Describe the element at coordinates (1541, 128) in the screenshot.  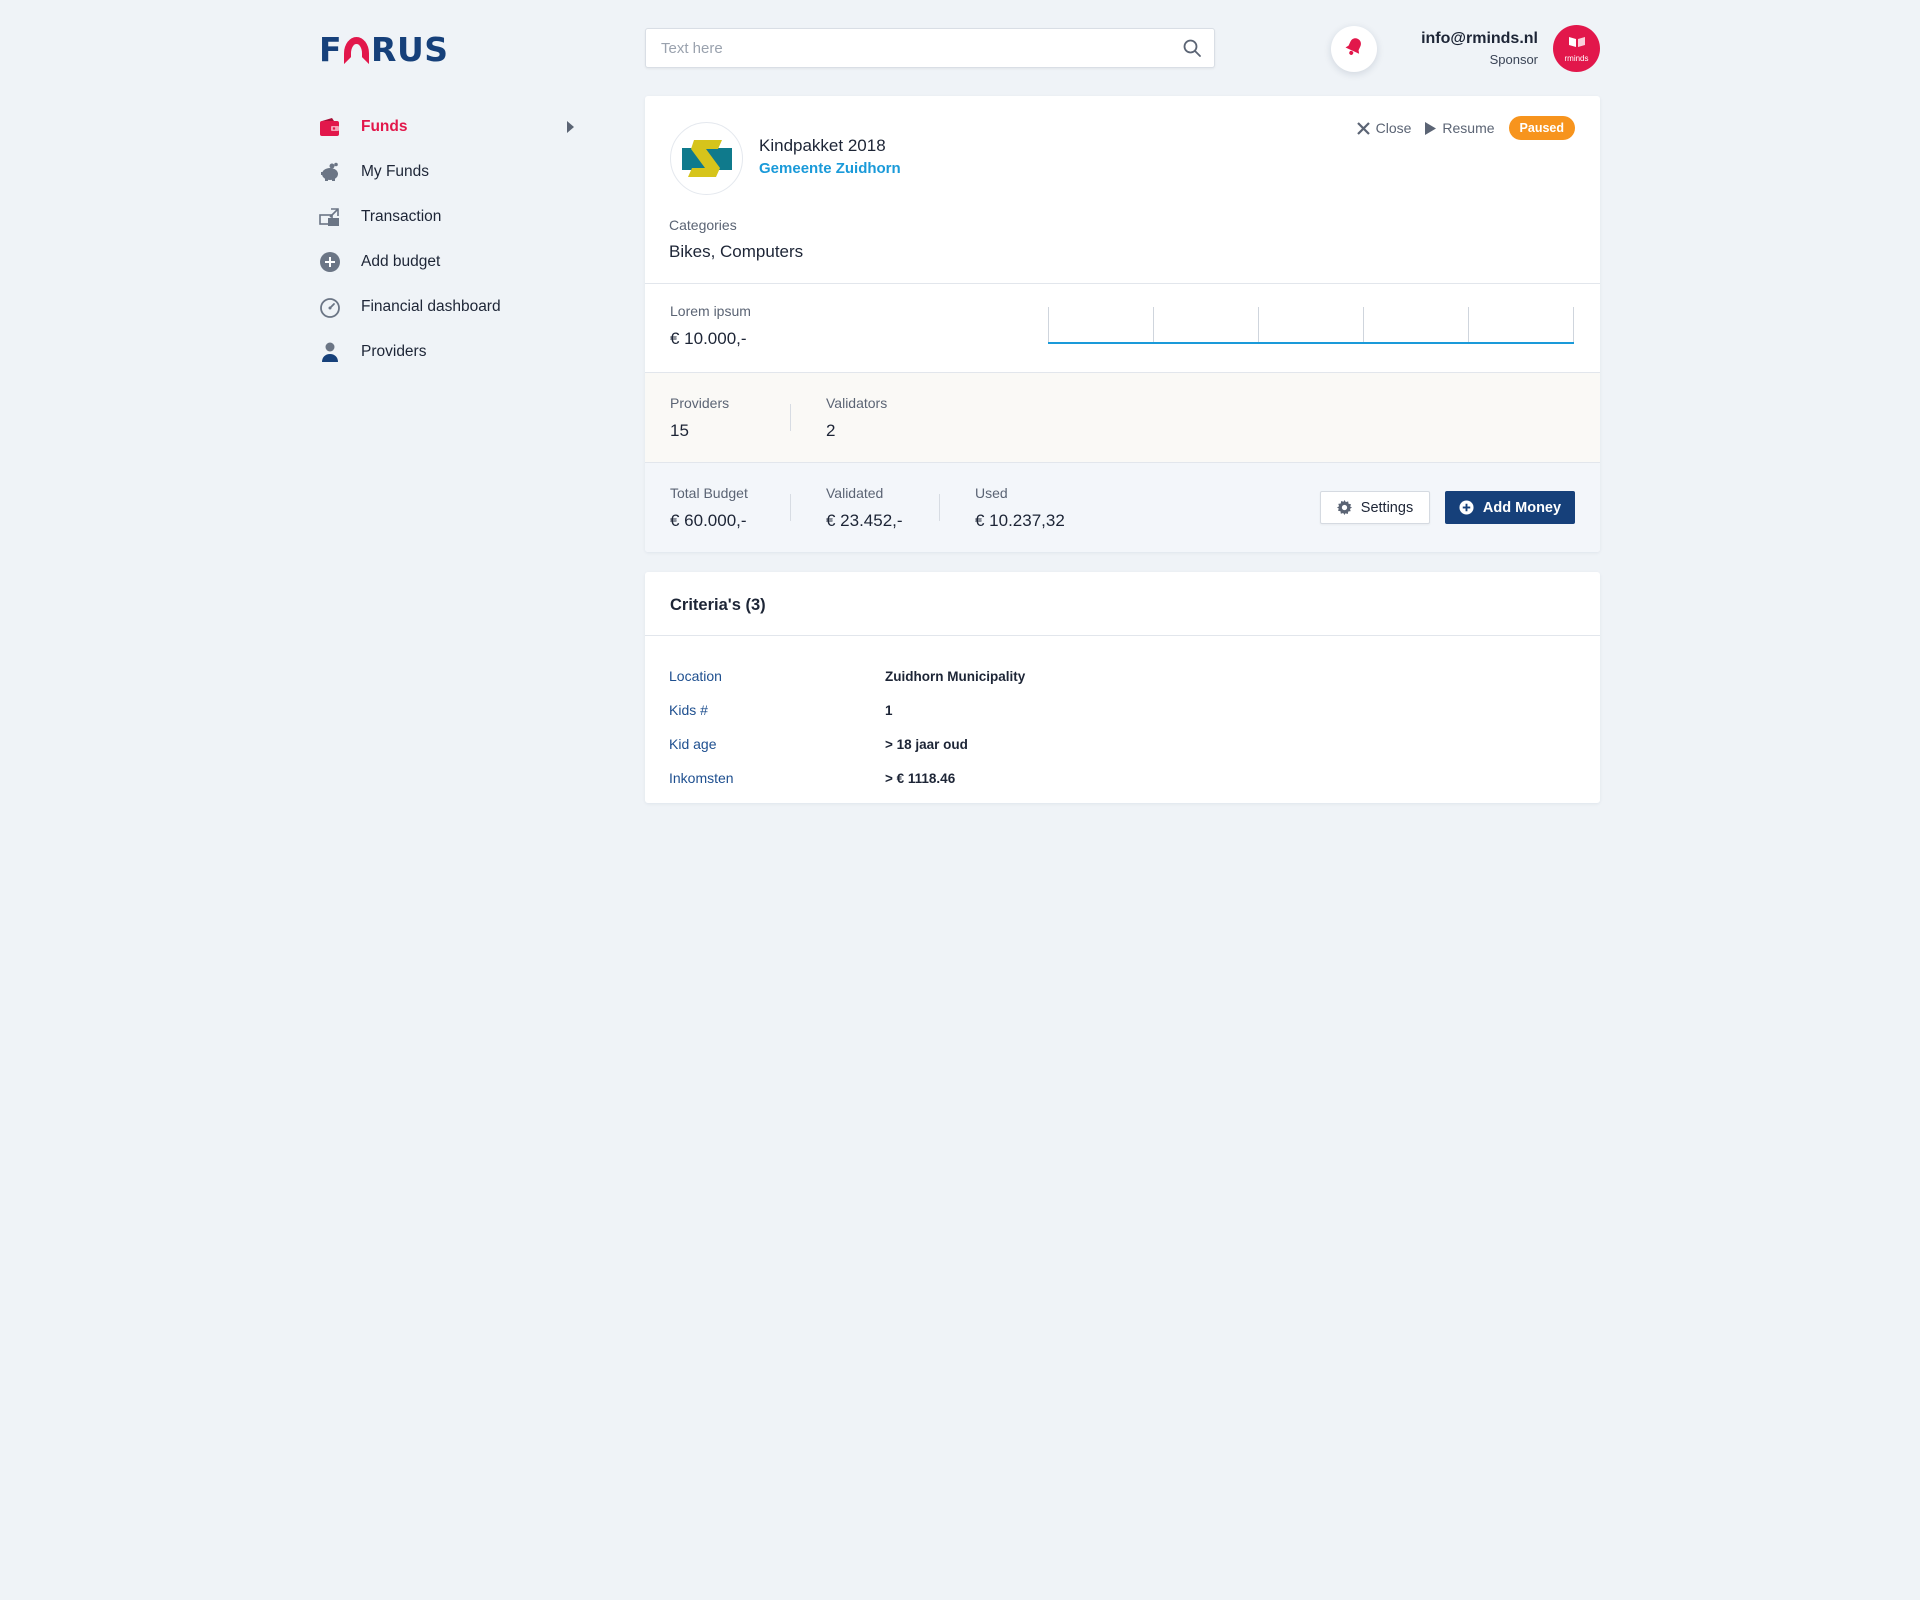
I see `status-badge: Paused` at that location.